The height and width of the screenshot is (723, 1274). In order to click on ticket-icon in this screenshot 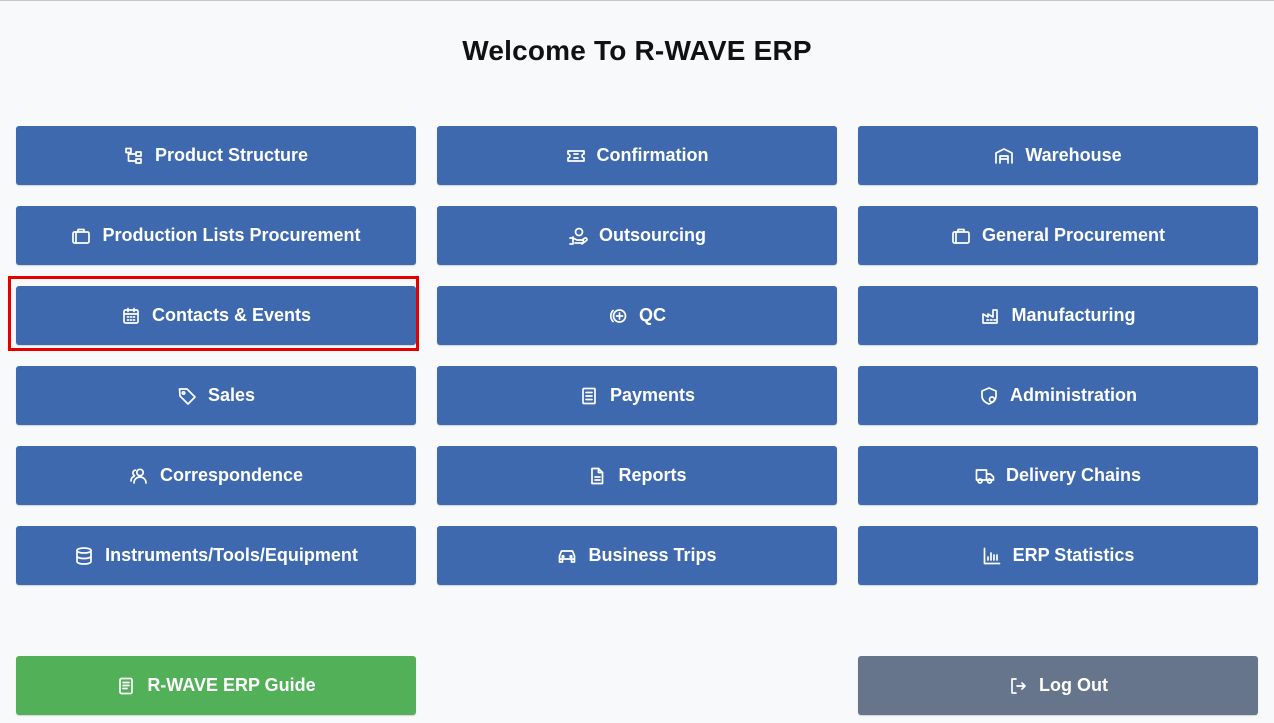, I will do `click(576, 156)`.